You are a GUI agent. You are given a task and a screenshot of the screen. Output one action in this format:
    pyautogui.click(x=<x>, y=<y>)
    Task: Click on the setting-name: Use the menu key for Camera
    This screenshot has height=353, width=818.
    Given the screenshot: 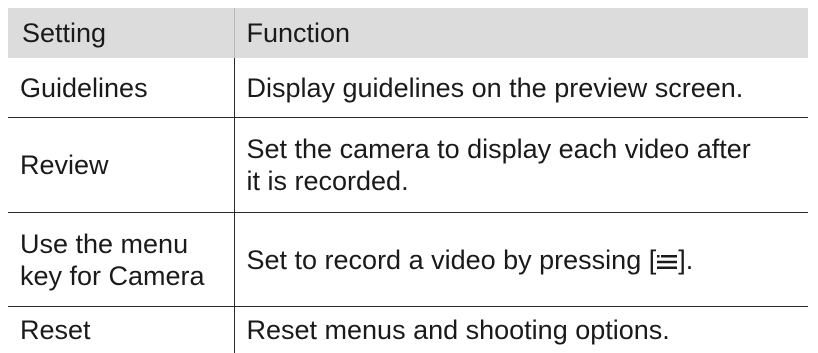 What is the action you would take?
    pyautogui.click(x=121, y=260)
    